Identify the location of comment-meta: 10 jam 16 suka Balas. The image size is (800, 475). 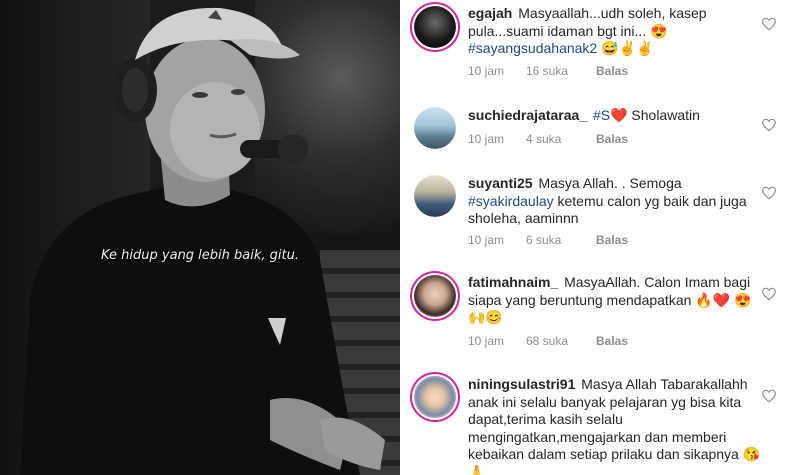
(548, 71).